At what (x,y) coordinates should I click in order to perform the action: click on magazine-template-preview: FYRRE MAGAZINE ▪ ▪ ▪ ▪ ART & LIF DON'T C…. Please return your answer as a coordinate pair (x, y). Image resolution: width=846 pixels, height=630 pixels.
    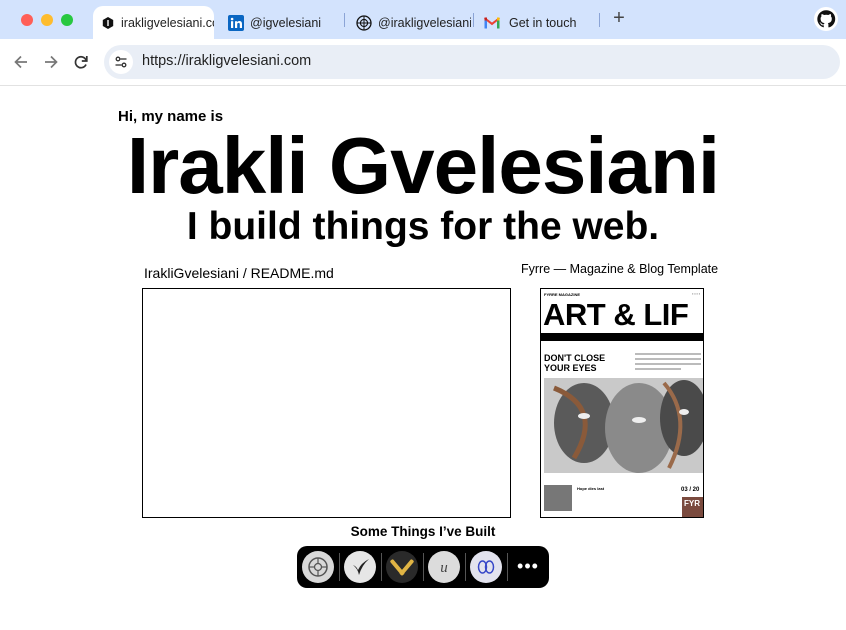
    Looking at the image, I should click on (622, 403).